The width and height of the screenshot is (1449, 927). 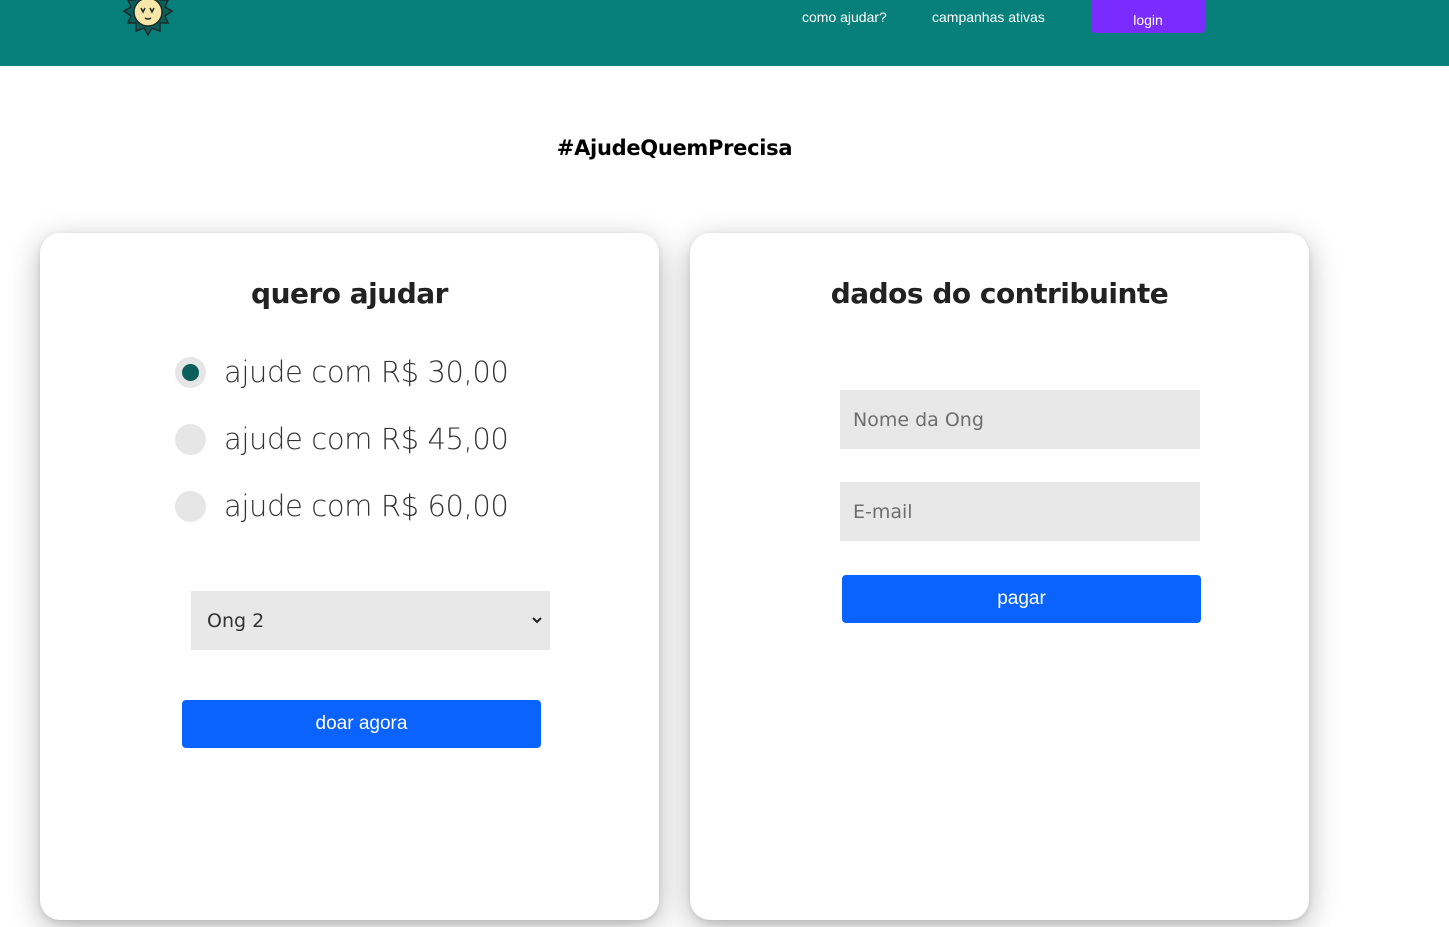 I want to click on donate-now-button: doar agora, so click(x=361, y=724).